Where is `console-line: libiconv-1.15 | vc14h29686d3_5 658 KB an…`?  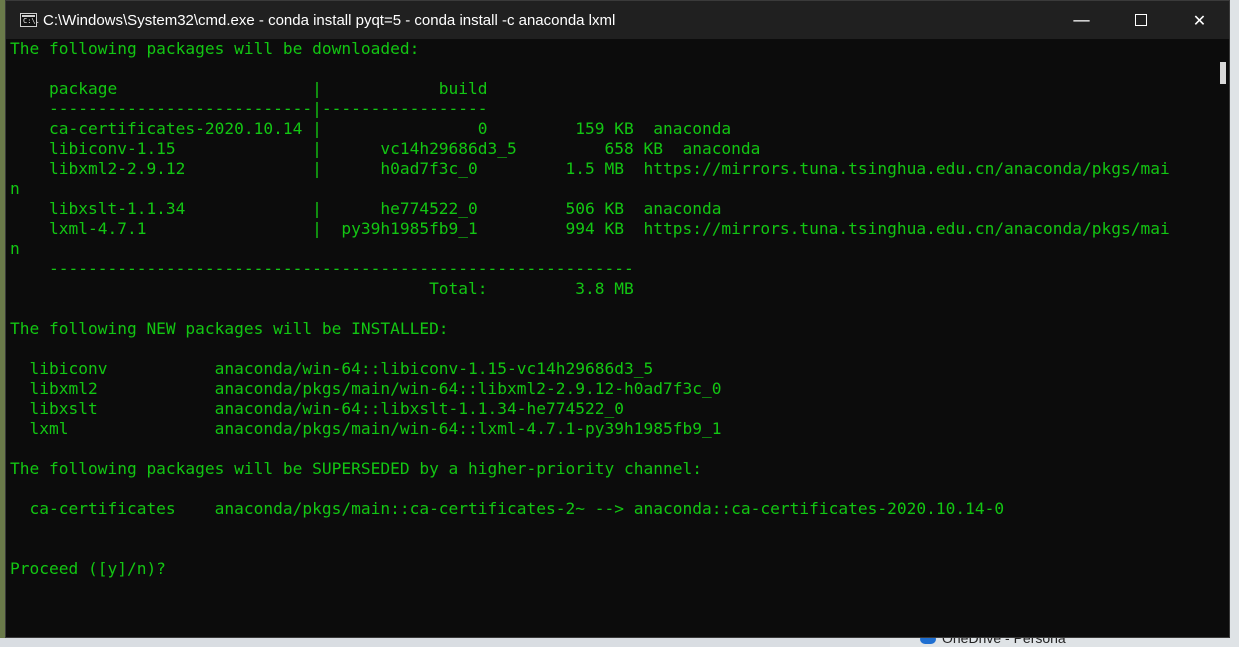 console-line: libiconv-1.15 | vc14h29686d3_5 658 KB an… is located at coordinates (385, 148).